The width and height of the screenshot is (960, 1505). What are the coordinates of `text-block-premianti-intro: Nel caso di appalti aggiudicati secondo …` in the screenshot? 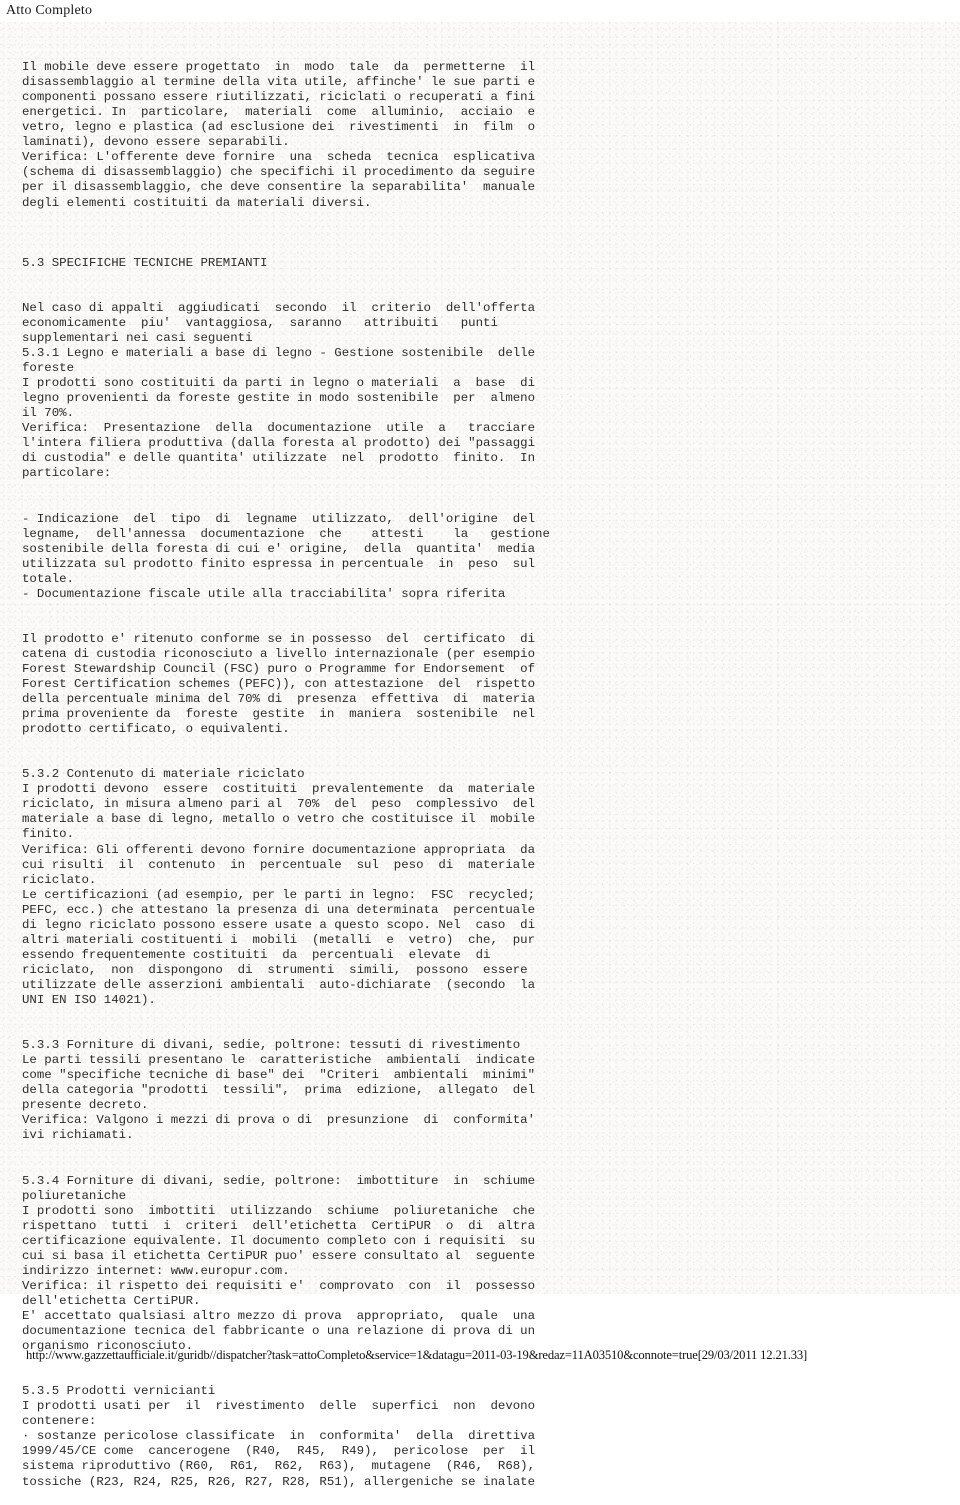 It's located at (279, 390).